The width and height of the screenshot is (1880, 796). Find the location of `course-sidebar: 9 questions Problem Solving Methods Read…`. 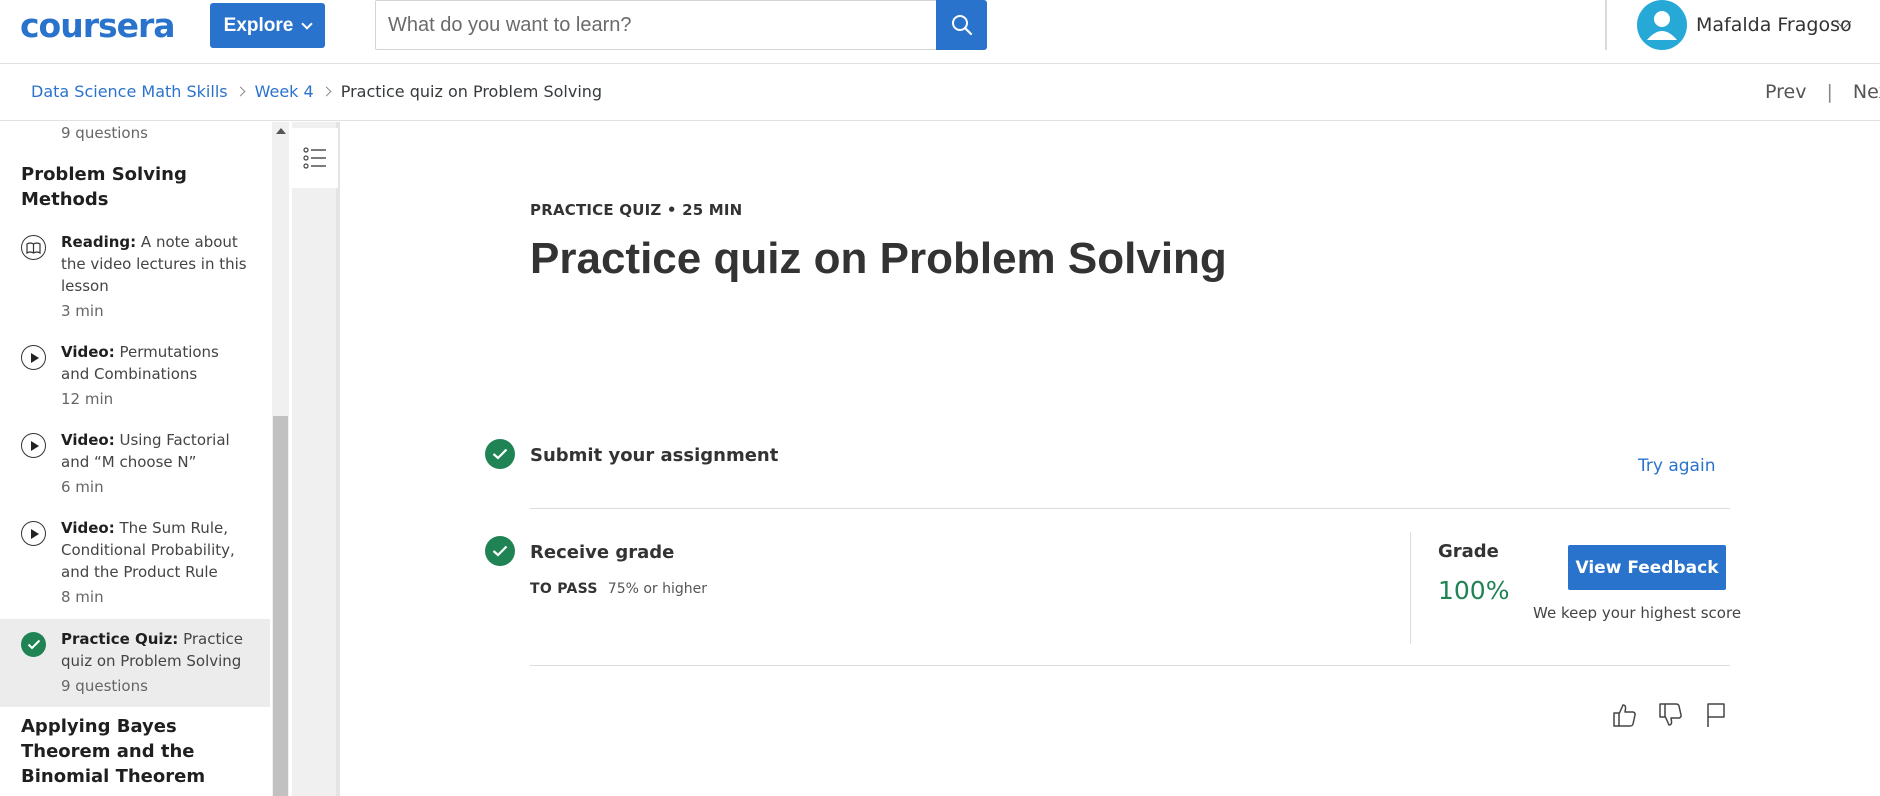

course-sidebar: 9 questions Problem Solving Methods Read… is located at coordinates (135, 459).